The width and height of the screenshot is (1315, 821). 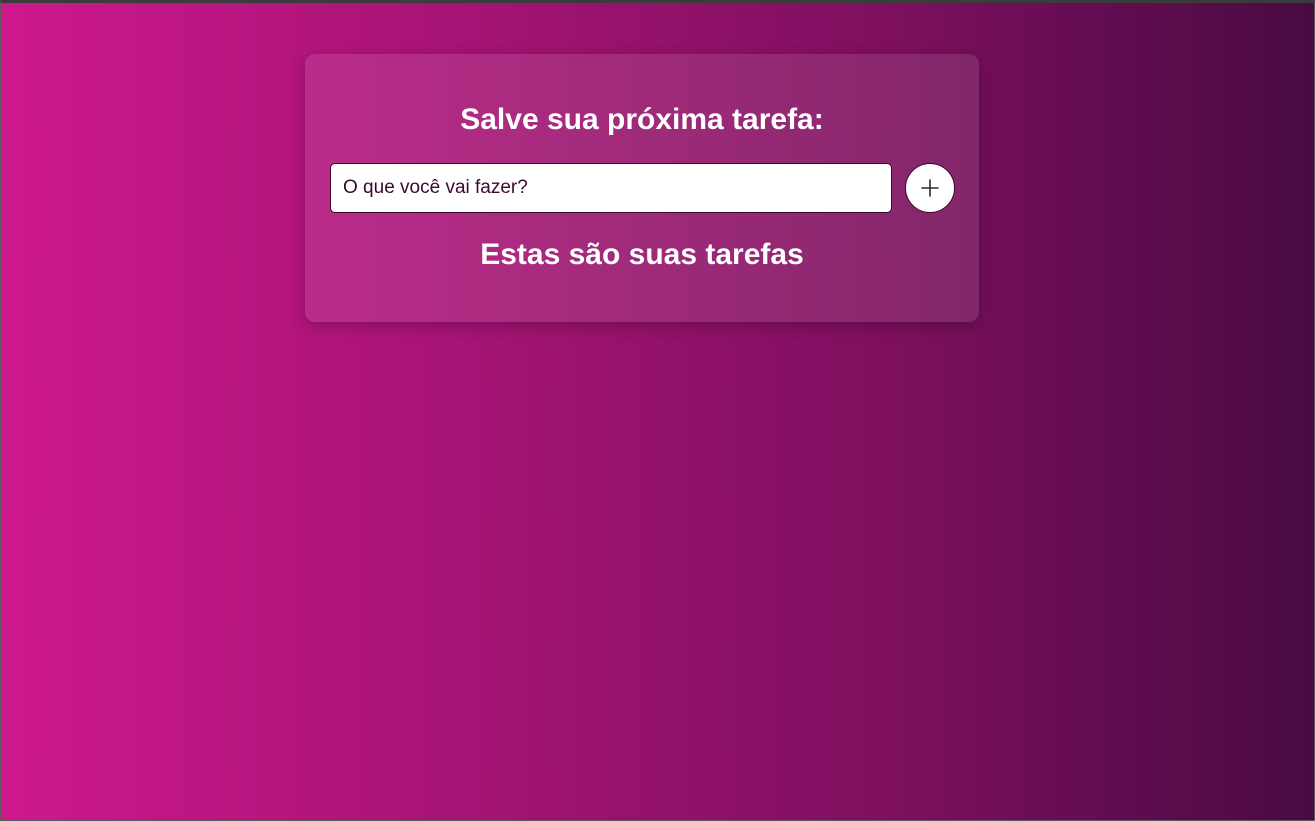 What do you see at coordinates (642, 119) in the screenshot?
I see `form-title: Salve sua próxima tarefa:` at bounding box center [642, 119].